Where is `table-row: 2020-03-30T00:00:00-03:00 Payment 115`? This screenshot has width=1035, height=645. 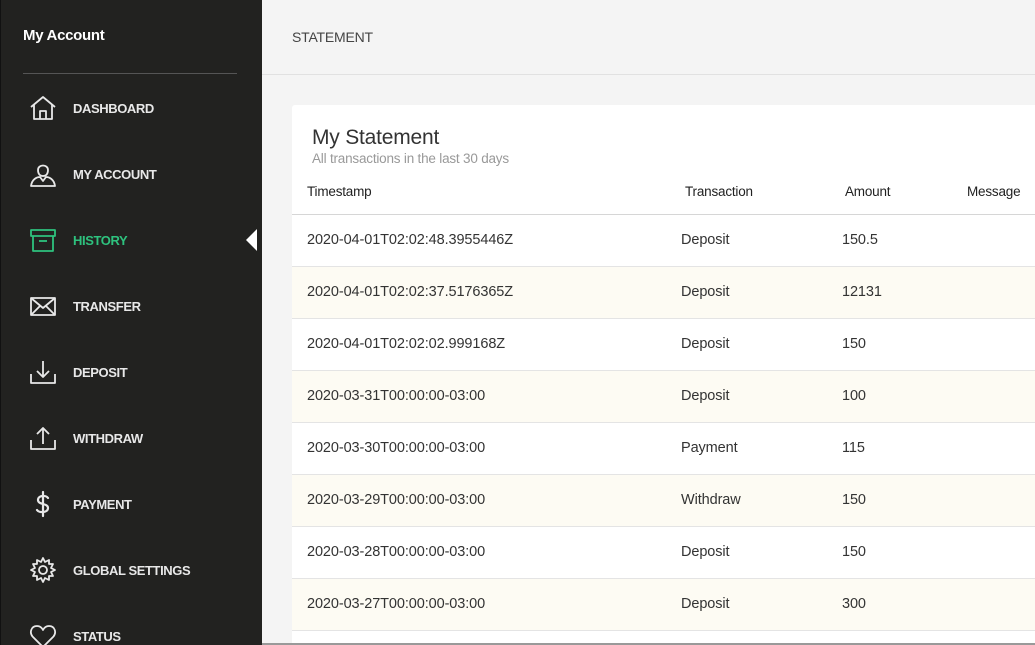
table-row: 2020-03-30T00:00:00-03:00 Payment 115 is located at coordinates (663, 449).